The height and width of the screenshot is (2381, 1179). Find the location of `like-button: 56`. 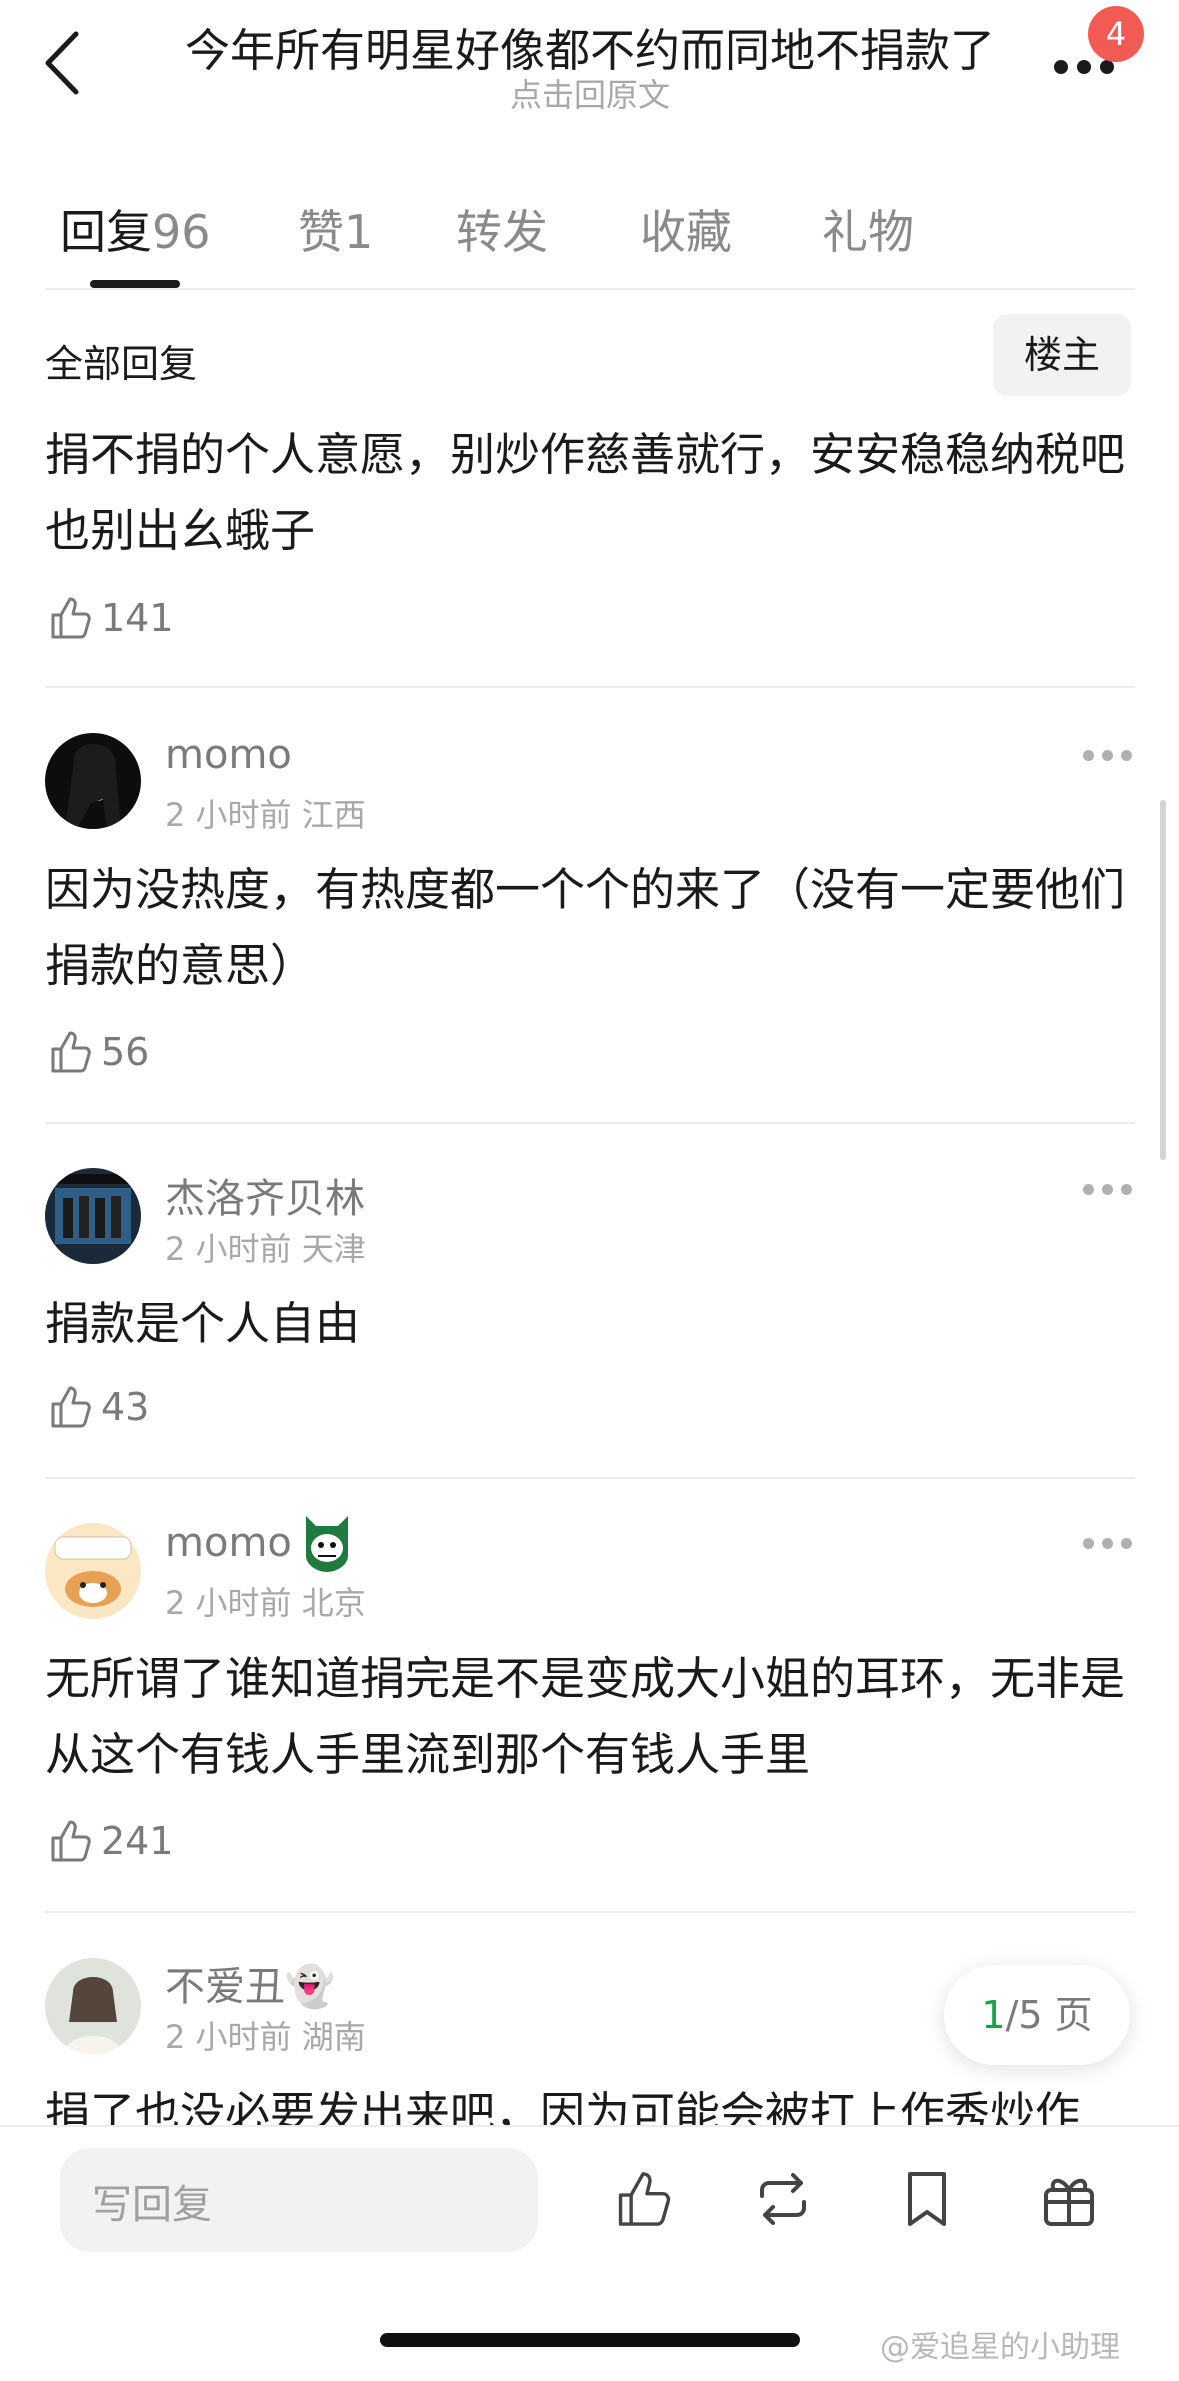

like-button: 56 is located at coordinates (97, 1052).